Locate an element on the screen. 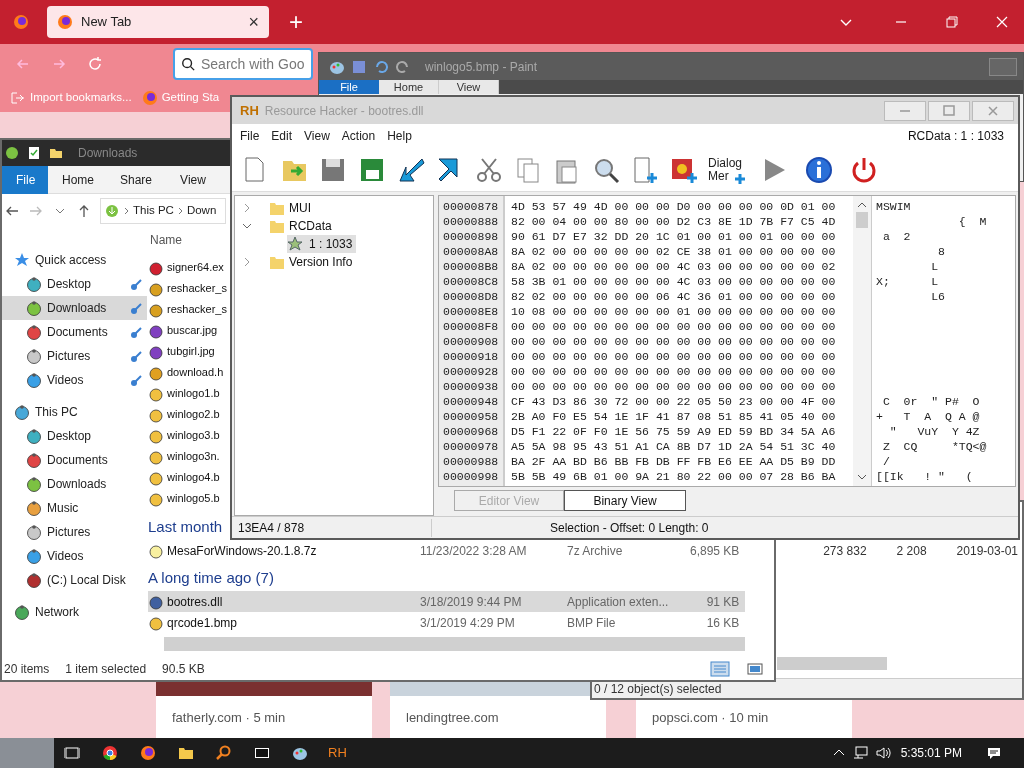  volume-icon is located at coordinates (882, 753).